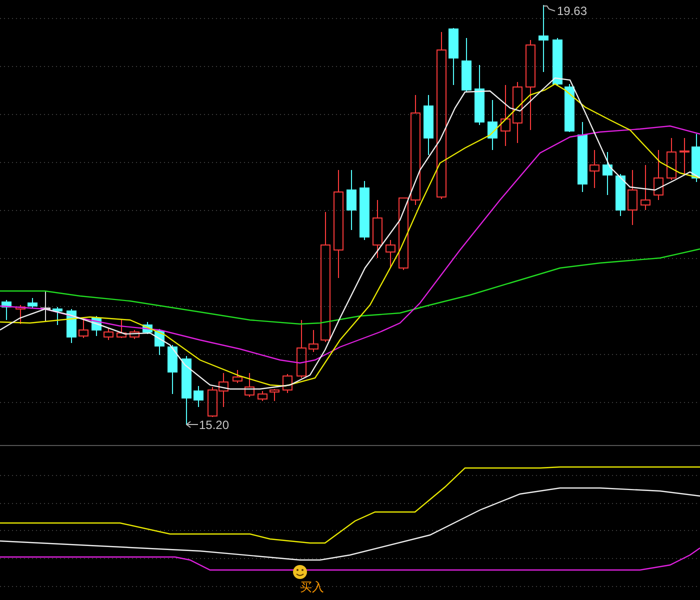  What do you see at coordinates (214, 425) in the screenshot?
I see `low-price-label: 15.20` at bounding box center [214, 425].